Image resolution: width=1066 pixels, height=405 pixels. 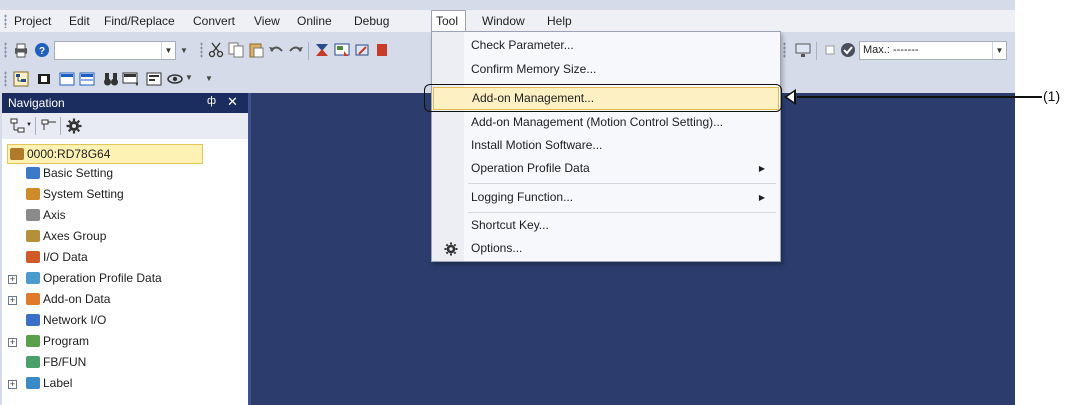 I want to click on tree-item-network-io: Network I/O, so click(x=66, y=320).